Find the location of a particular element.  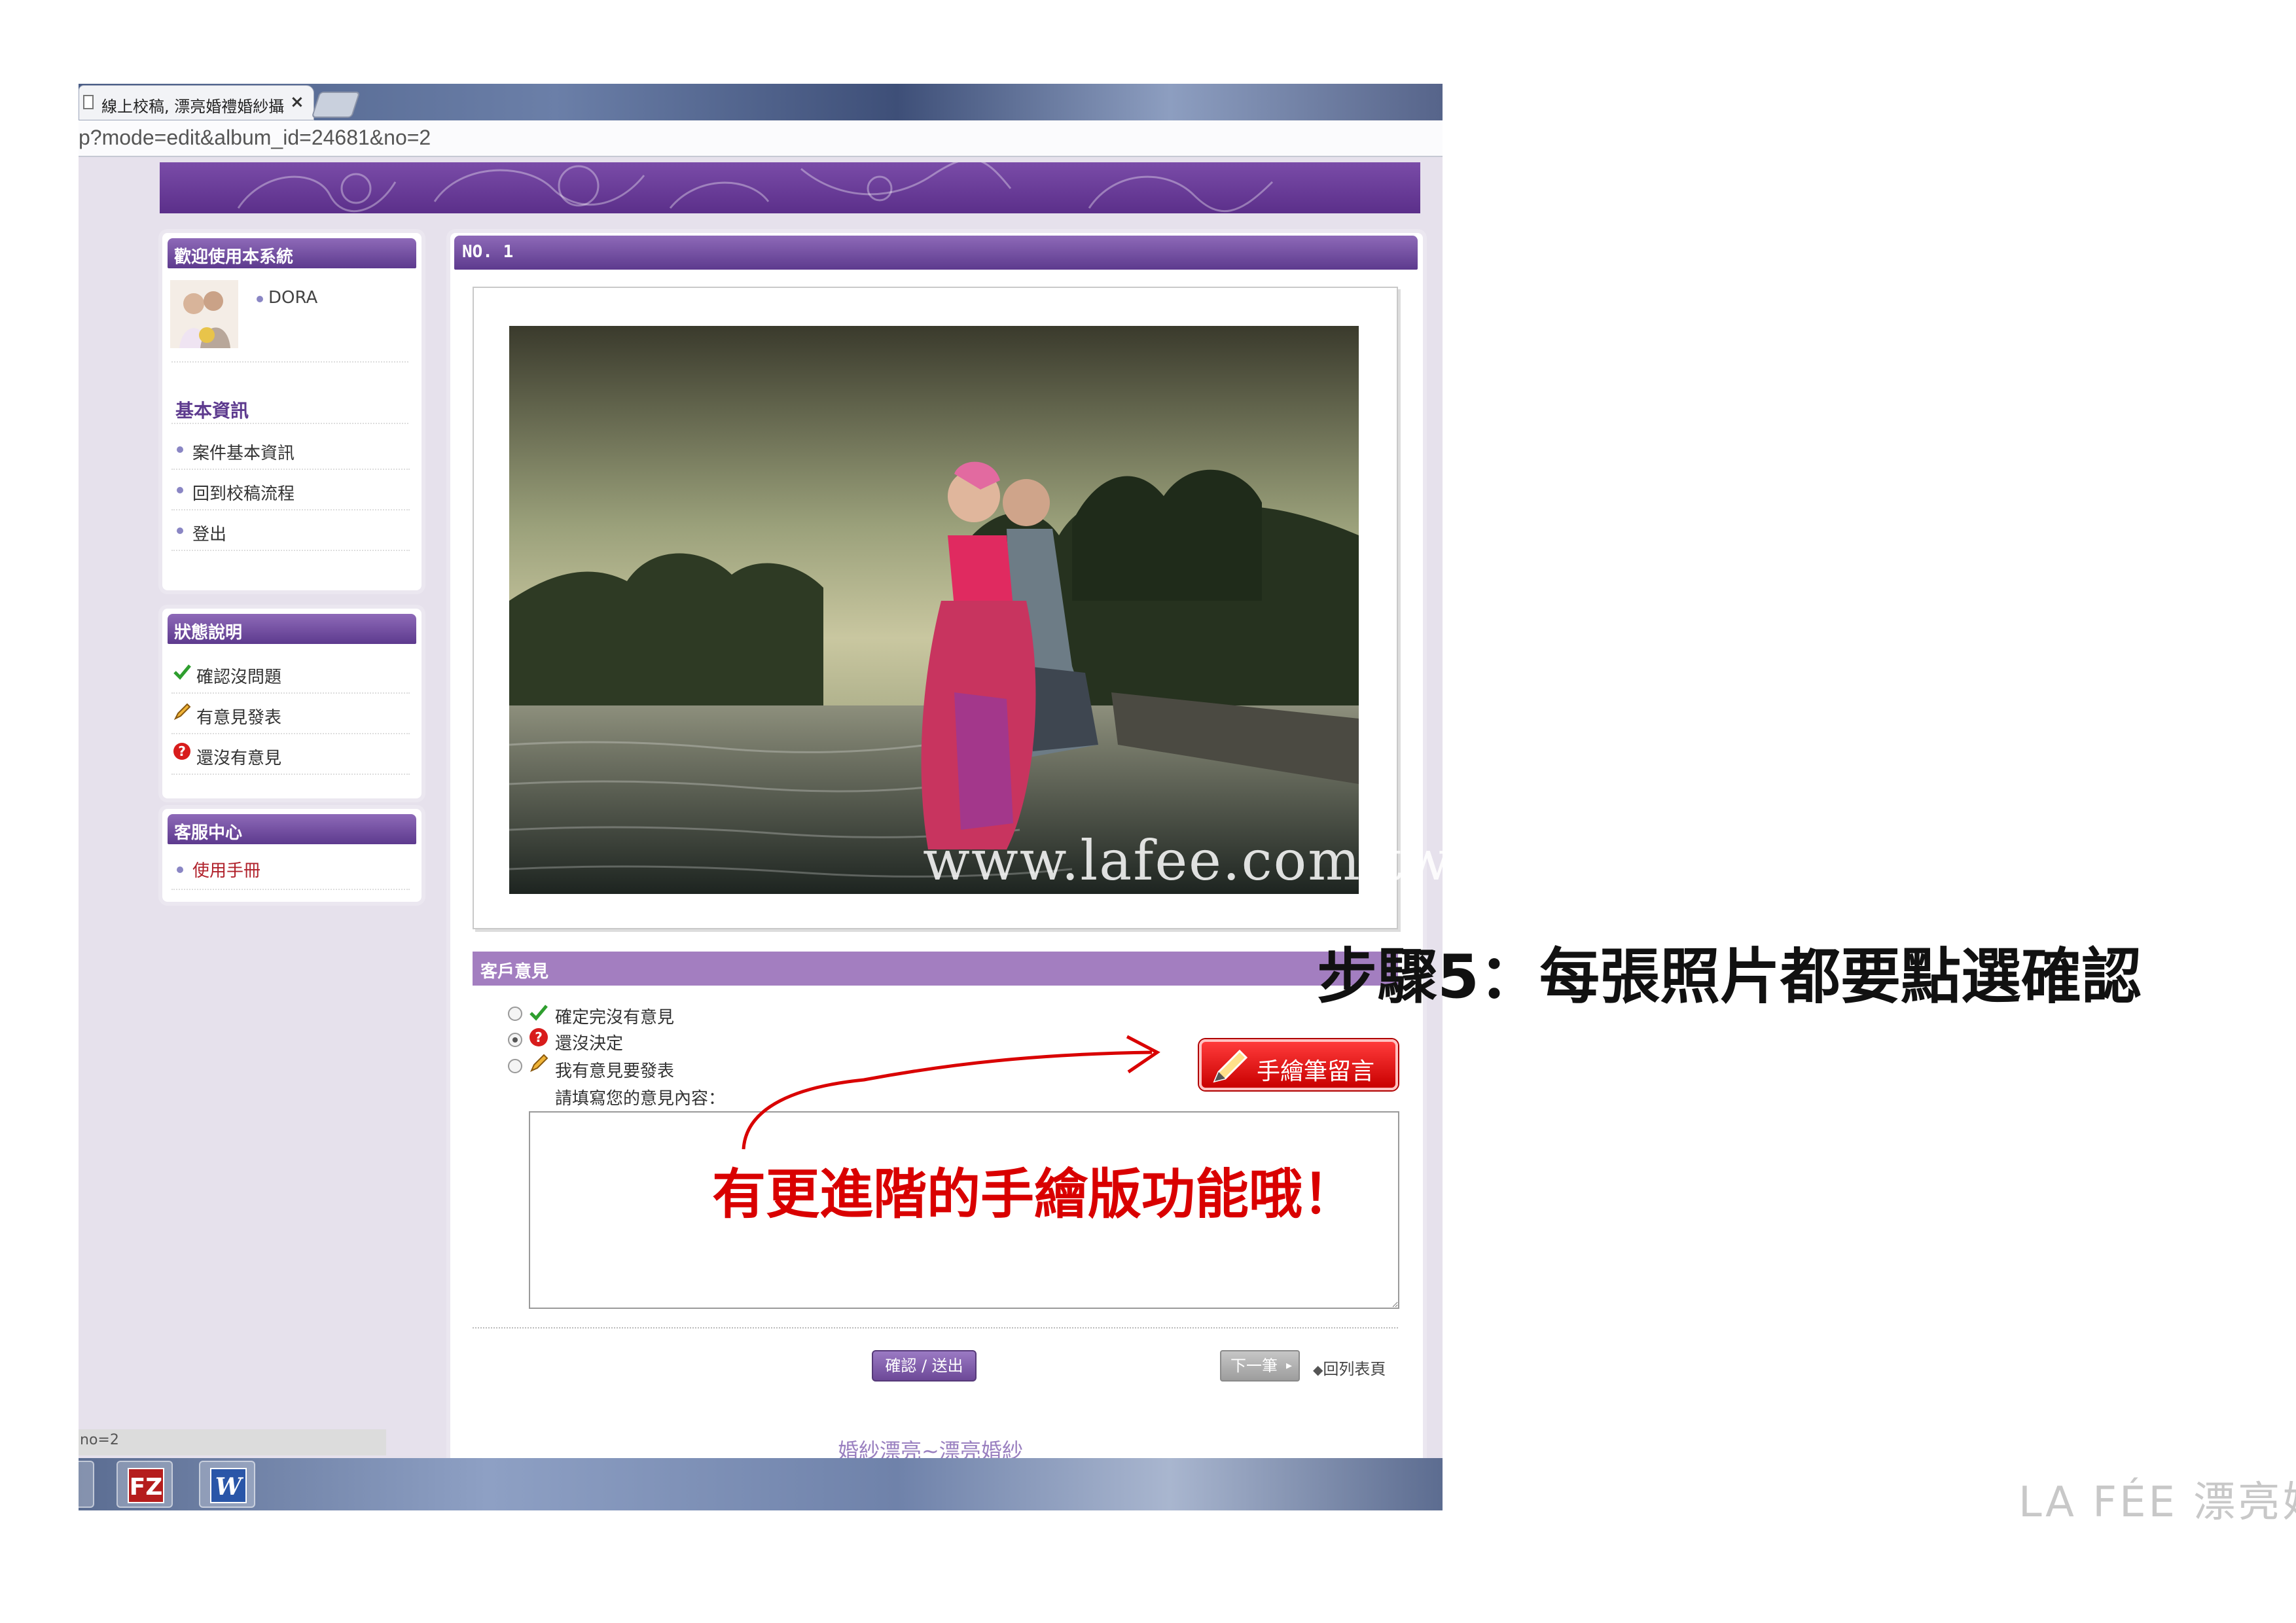

step-instruction: 步驟5：每張照片都要點選確認 is located at coordinates (1729, 977).